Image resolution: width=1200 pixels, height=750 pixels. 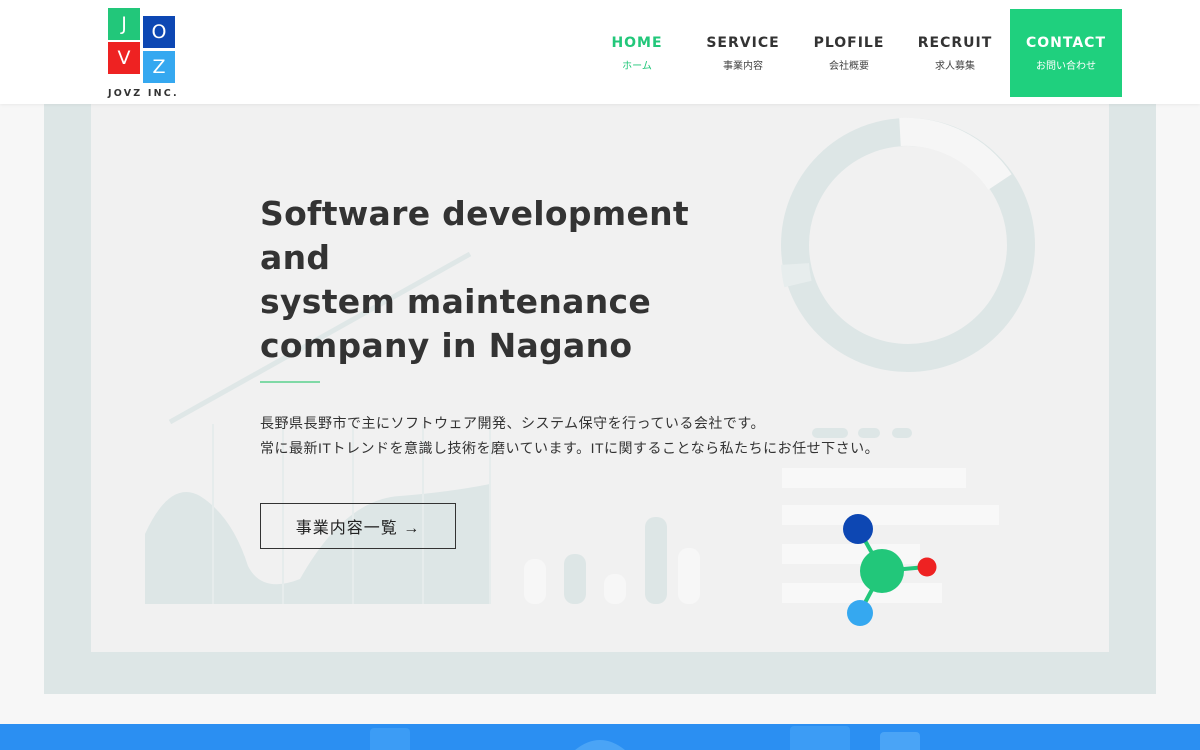 I want to click on logo-letter-z: Z, so click(x=159, y=67).